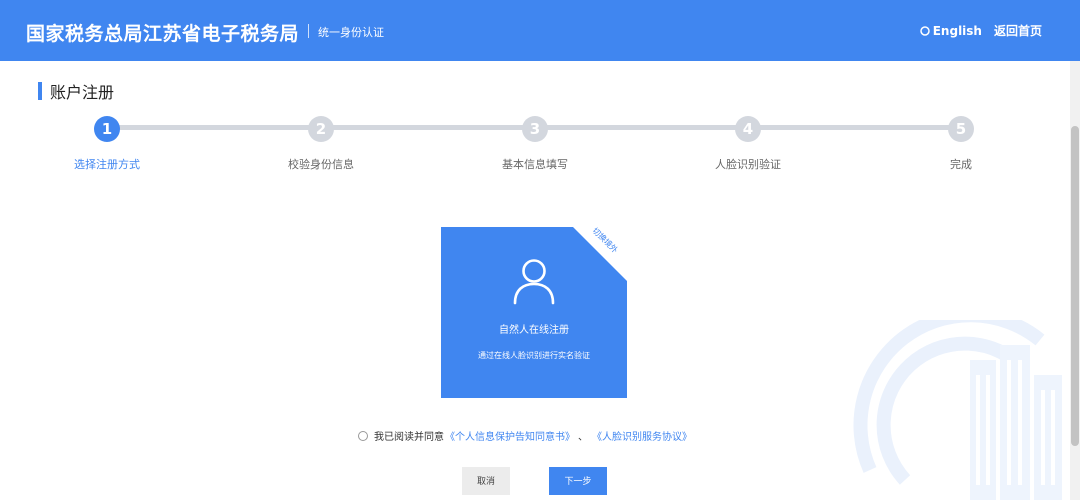 This screenshot has width=1080, height=500. Describe the element at coordinates (107, 164) in the screenshot. I see `step-1-label: 选择注册方式` at that location.